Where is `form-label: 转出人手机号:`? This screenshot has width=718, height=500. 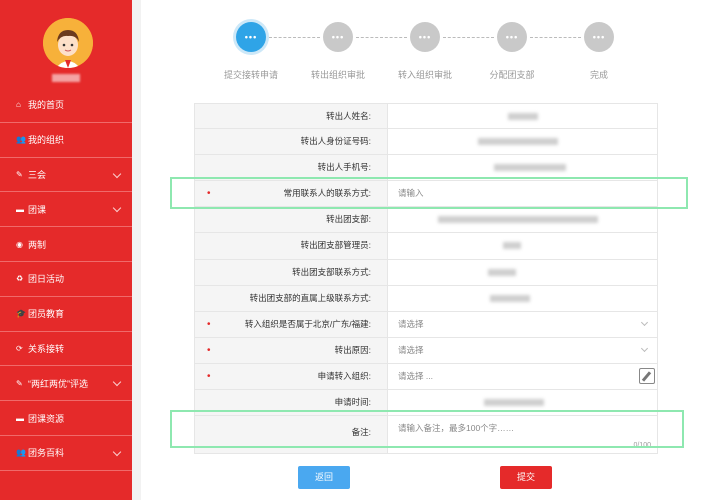
form-label: 转出人手机号: is located at coordinates (291, 168).